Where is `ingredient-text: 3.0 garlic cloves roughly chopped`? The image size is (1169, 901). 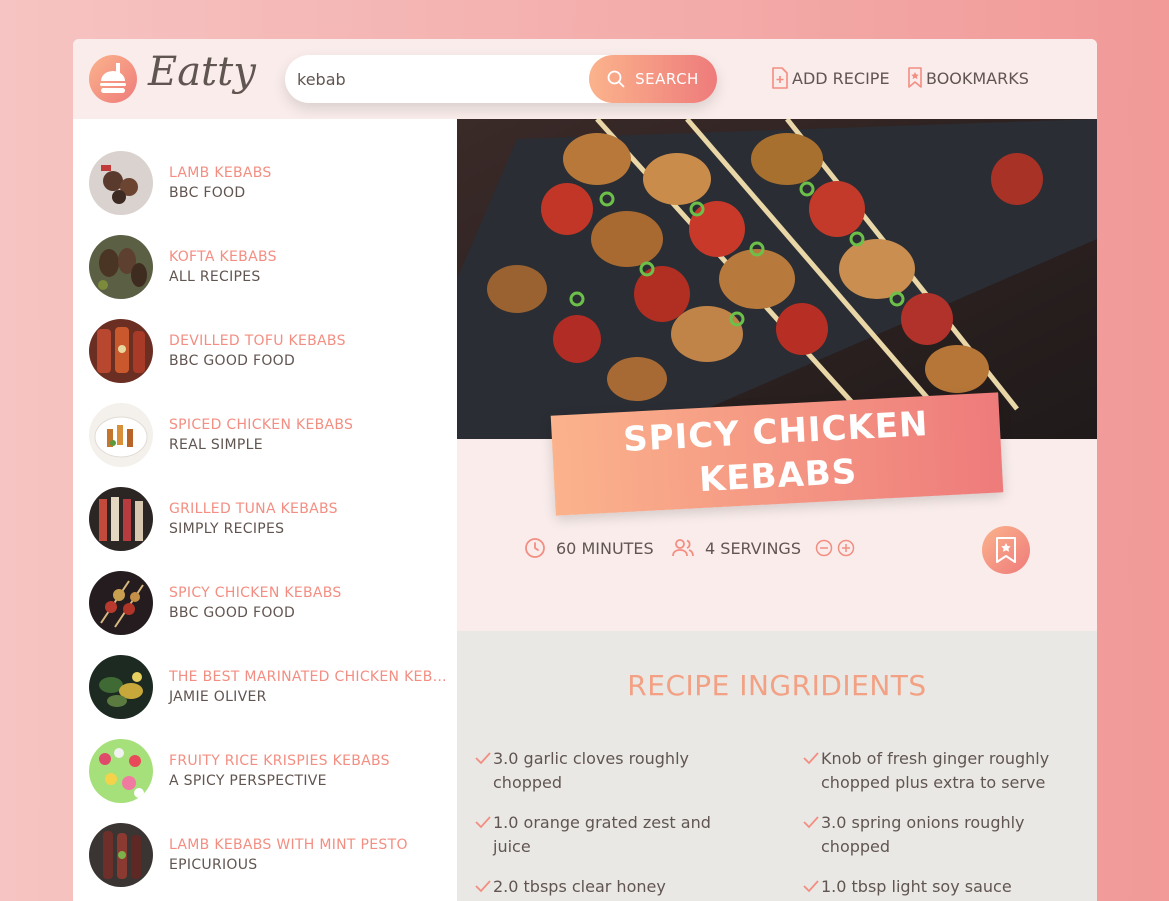
ingredient-text: 3.0 garlic cloves roughly chopped is located at coordinates (591, 770).